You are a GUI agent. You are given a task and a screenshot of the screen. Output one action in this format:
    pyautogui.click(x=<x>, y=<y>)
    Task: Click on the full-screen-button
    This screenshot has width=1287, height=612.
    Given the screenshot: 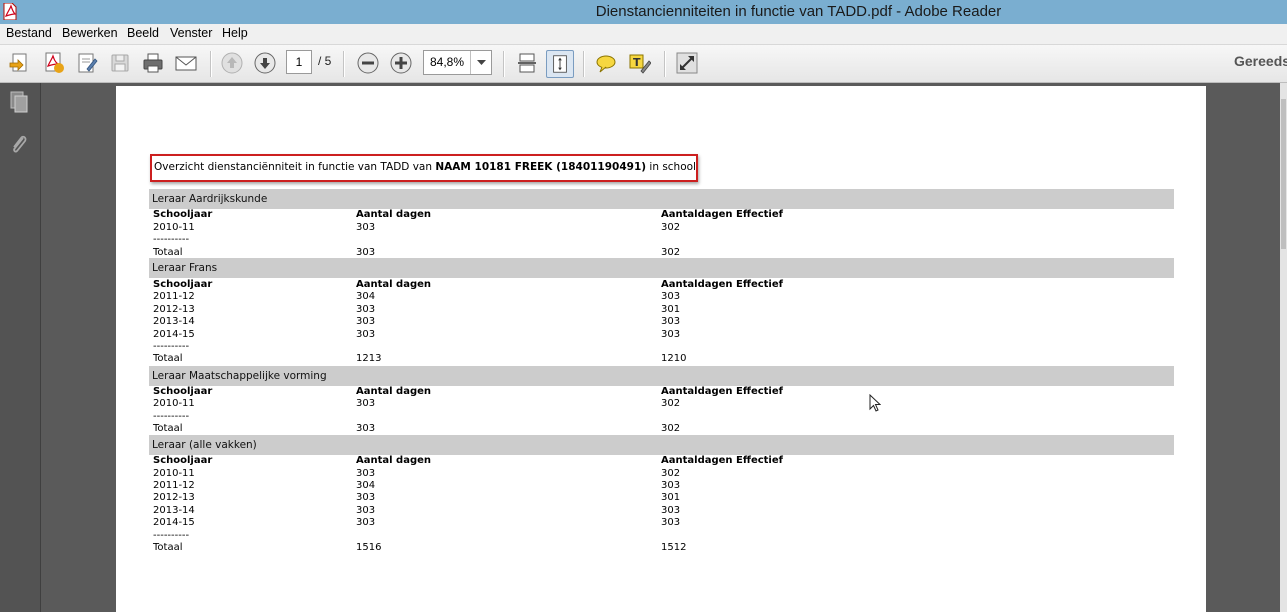 What is the action you would take?
    pyautogui.click(x=687, y=63)
    